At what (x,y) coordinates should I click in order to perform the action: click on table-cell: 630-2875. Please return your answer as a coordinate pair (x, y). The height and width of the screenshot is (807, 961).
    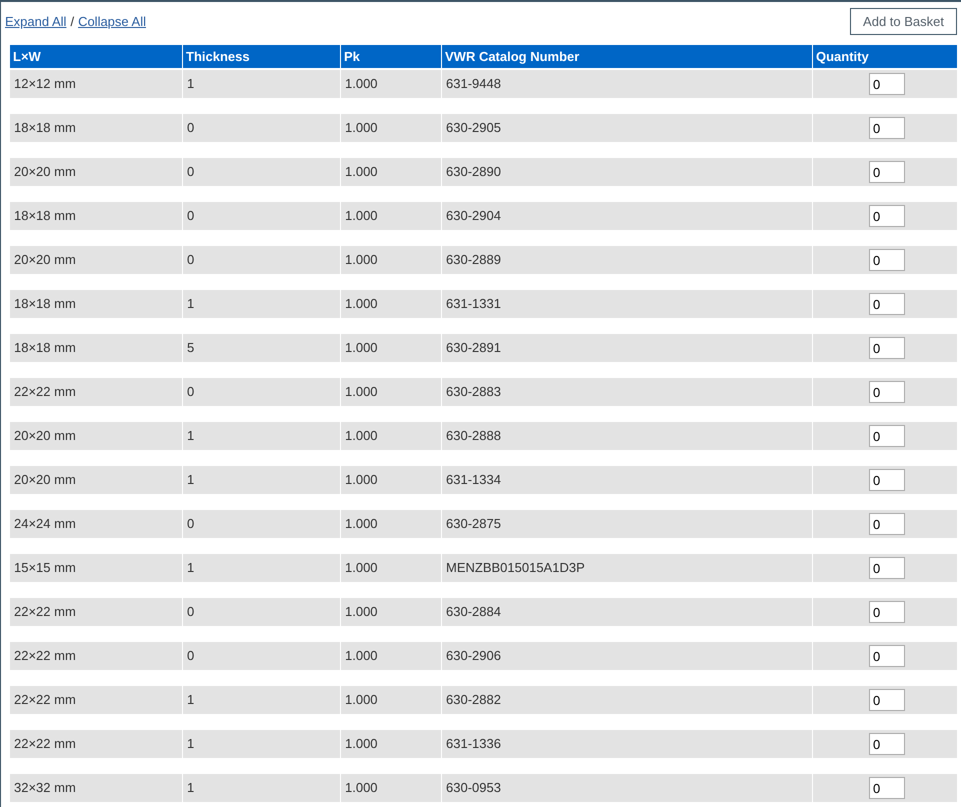
    Looking at the image, I should click on (627, 524).